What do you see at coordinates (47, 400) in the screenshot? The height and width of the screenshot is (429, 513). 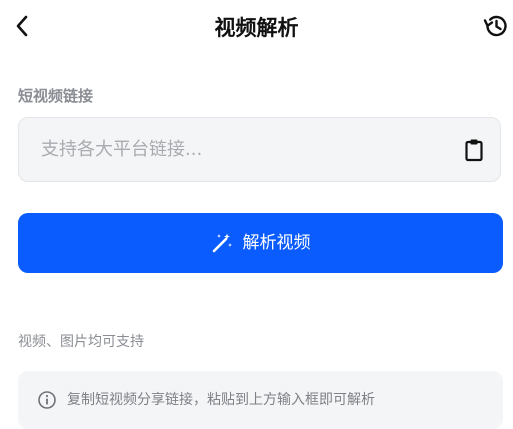 I see `info-icon` at bounding box center [47, 400].